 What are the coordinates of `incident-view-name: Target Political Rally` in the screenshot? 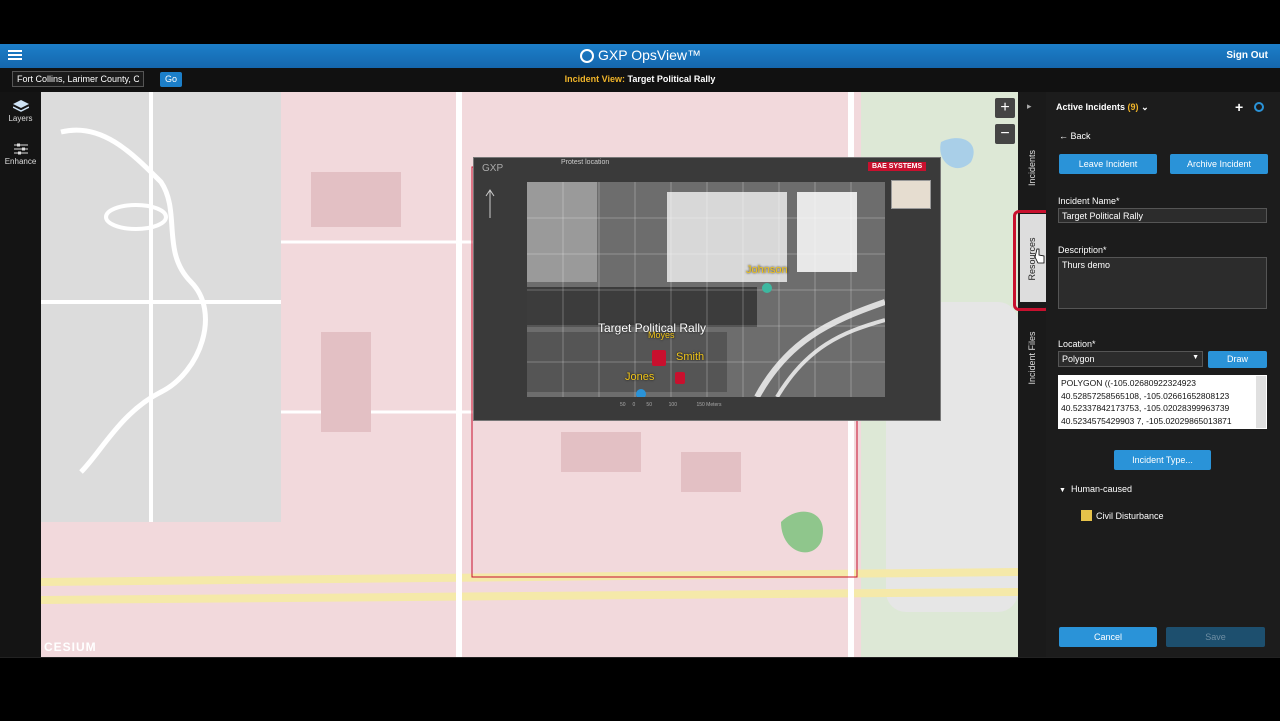 It's located at (671, 79).